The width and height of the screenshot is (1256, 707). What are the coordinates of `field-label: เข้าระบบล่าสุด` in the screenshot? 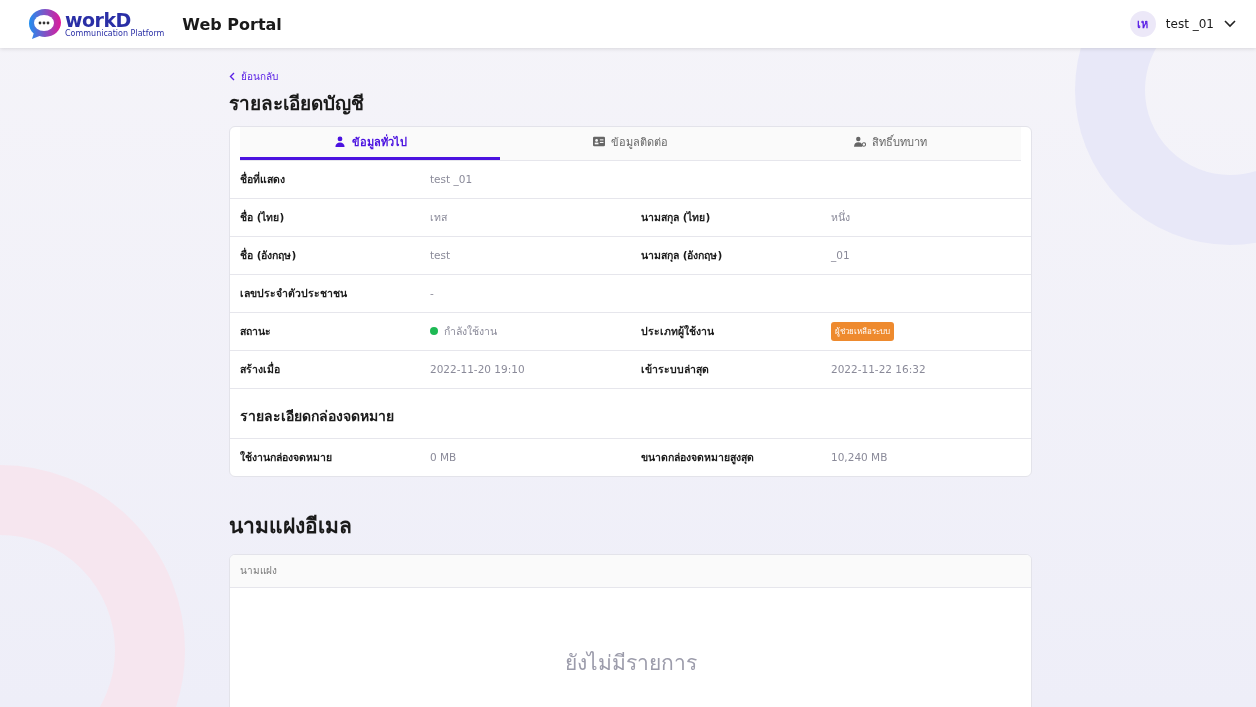 It's located at (675, 369).